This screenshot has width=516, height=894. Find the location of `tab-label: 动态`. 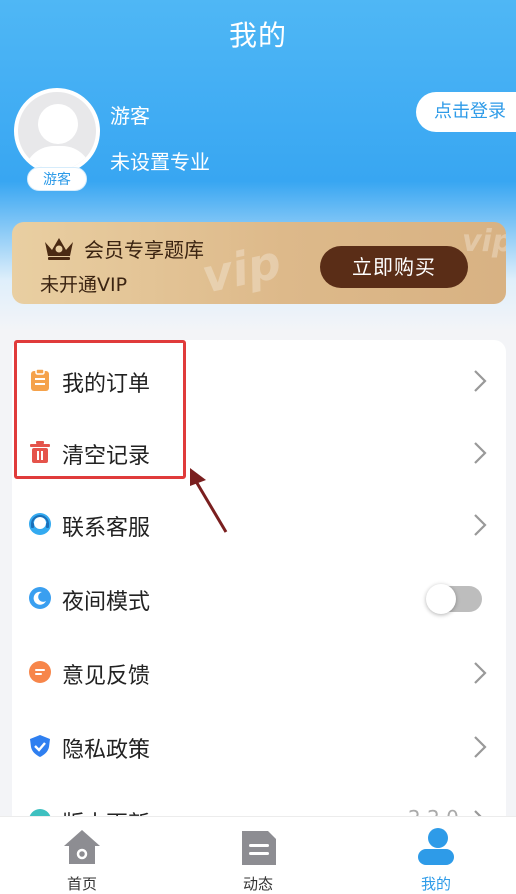

tab-label: 动态 is located at coordinates (257, 884).